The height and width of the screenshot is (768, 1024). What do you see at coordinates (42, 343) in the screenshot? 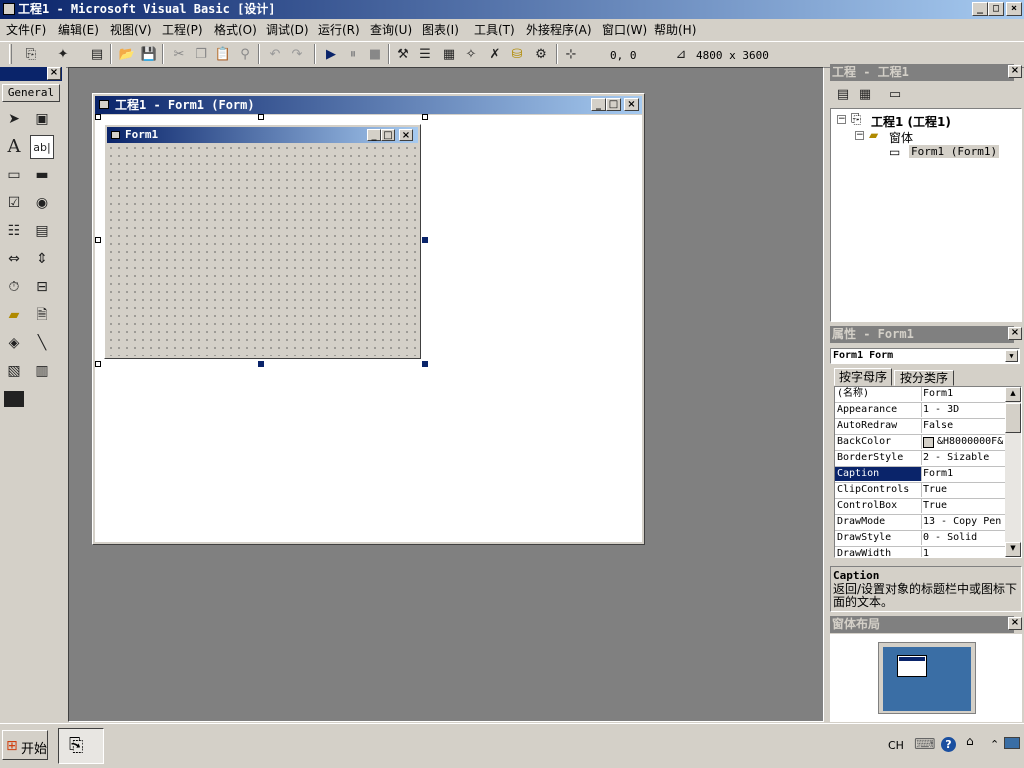
I see `line-tool-icon: ╲` at bounding box center [42, 343].